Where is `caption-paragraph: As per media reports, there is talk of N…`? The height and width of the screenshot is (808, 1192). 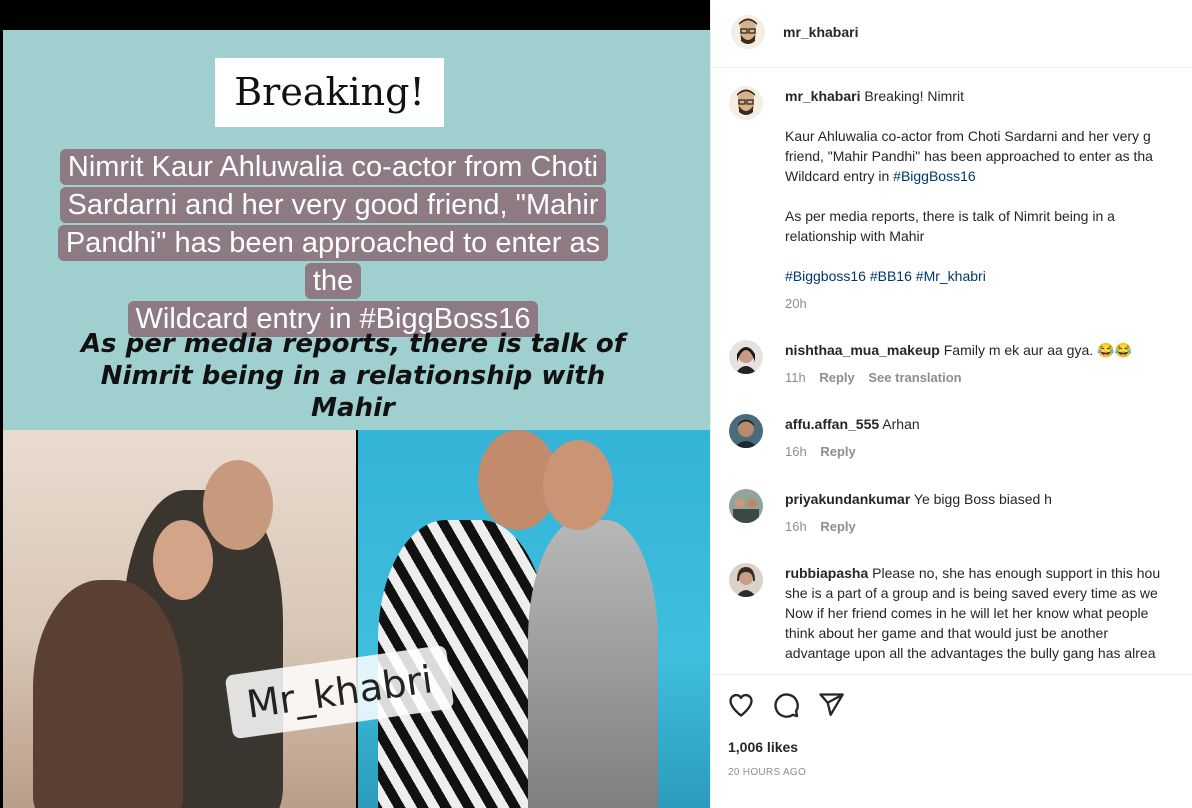
caption-paragraph: As per media reports, there is talk of N… is located at coordinates (988, 226).